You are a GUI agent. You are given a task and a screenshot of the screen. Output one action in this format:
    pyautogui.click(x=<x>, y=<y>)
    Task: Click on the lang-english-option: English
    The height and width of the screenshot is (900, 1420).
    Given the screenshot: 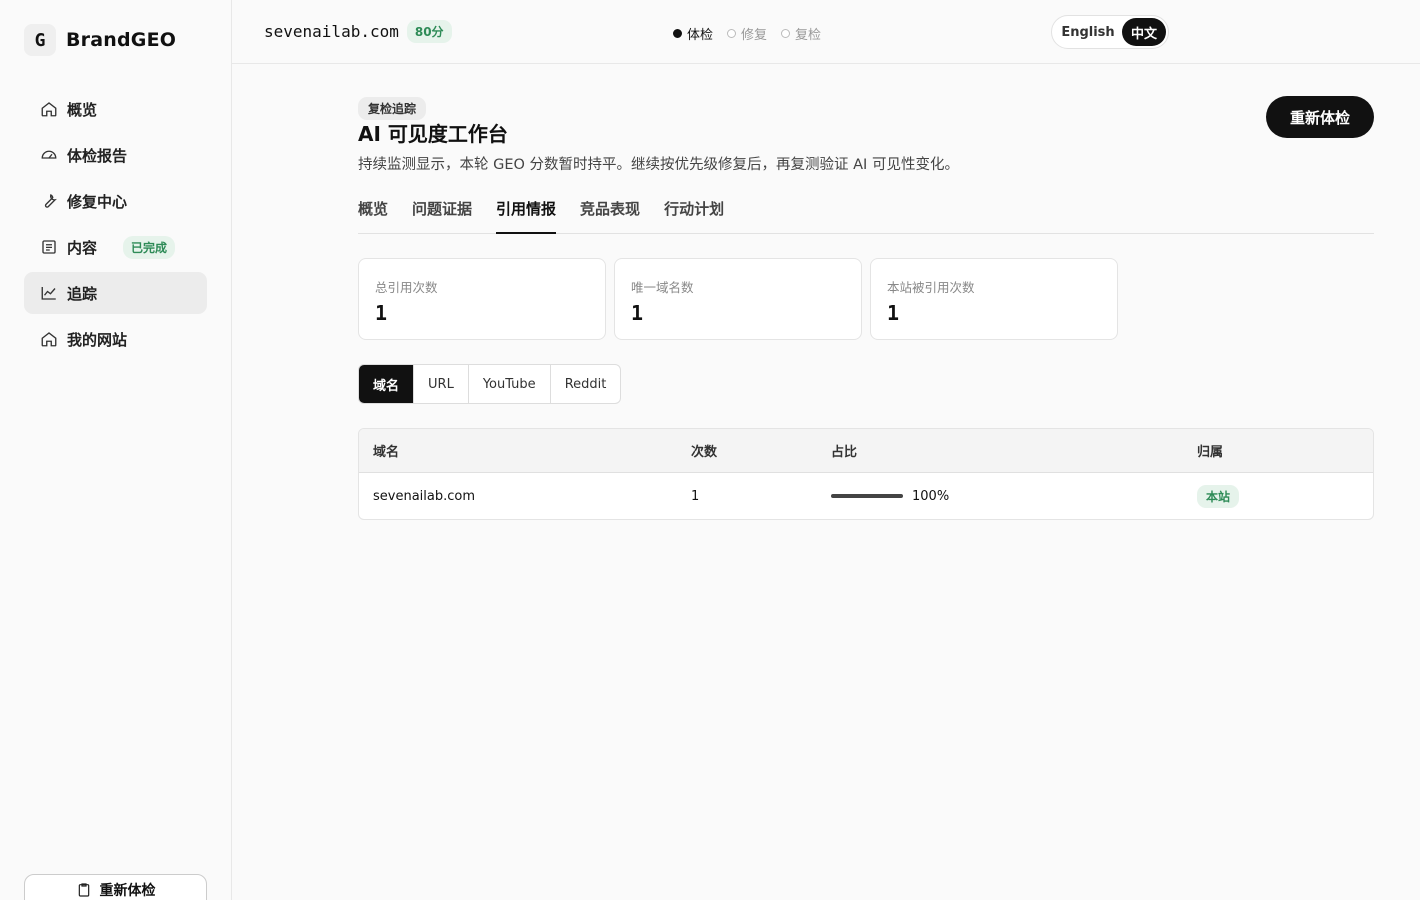 What is the action you would take?
    pyautogui.click(x=1088, y=32)
    